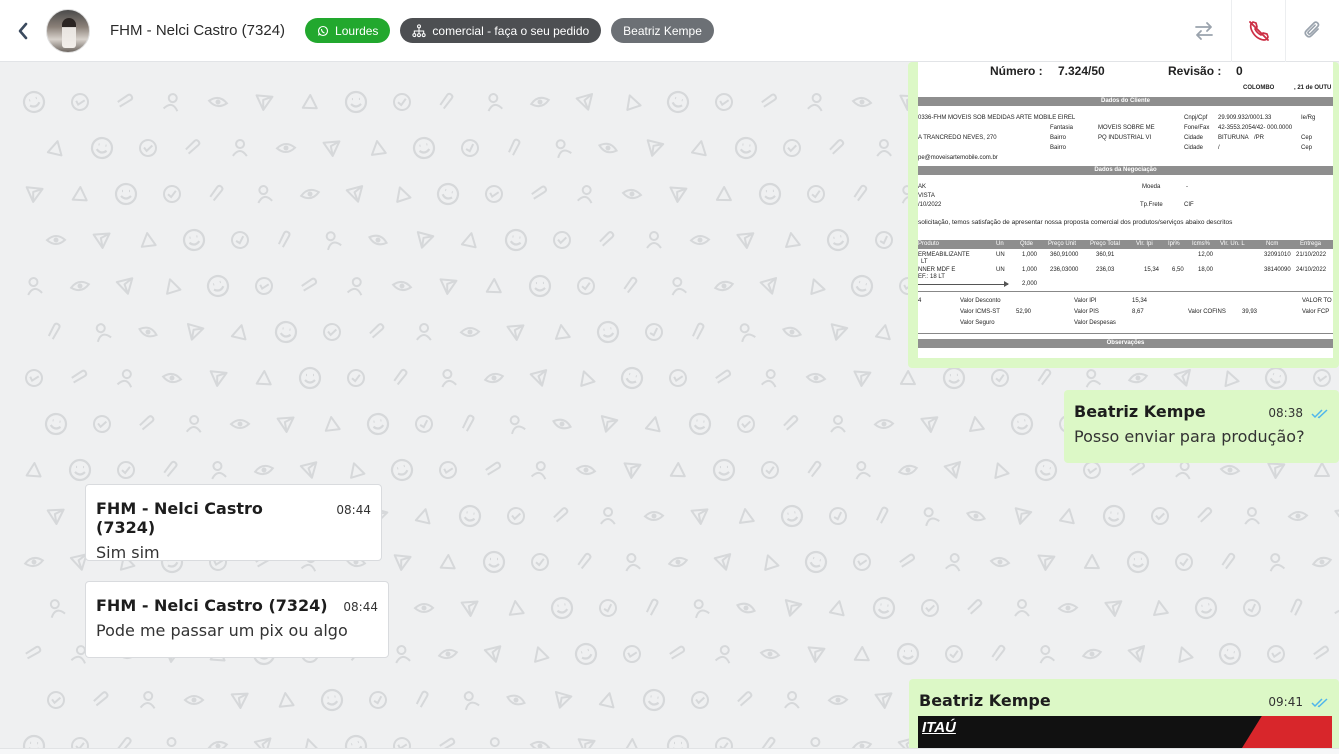  What do you see at coordinates (1125, 732) in the screenshot?
I see `bank-image: ITAÚ` at bounding box center [1125, 732].